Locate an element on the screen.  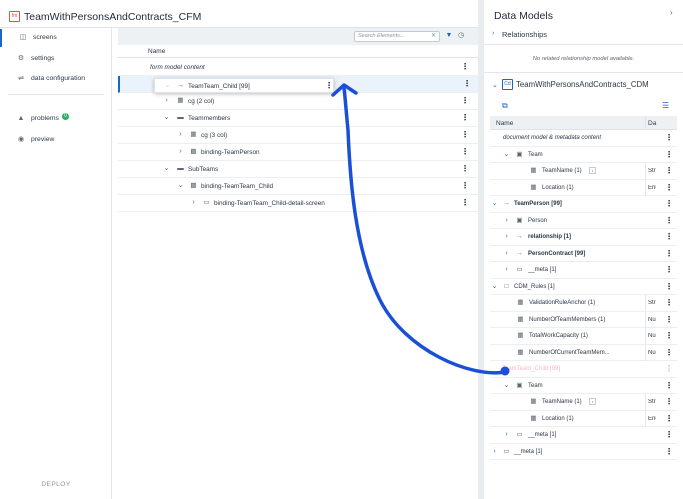
cdm-row: › → PersonContract [99] ⋮ is located at coordinates (583, 254).